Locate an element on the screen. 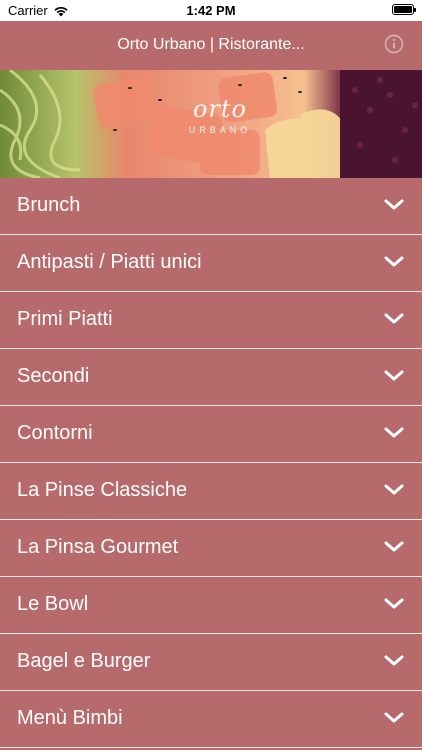  menu-item-contorni: Contorni is located at coordinates (211, 434).